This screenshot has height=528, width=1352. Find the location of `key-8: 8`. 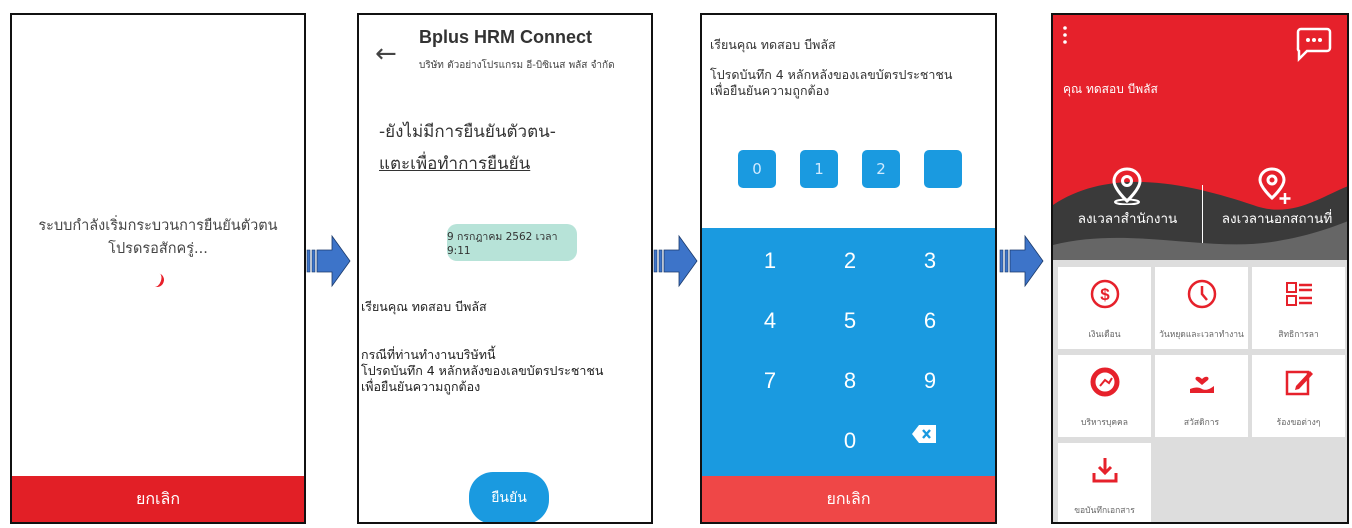

key-8: 8 is located at coordinates (850, 381).